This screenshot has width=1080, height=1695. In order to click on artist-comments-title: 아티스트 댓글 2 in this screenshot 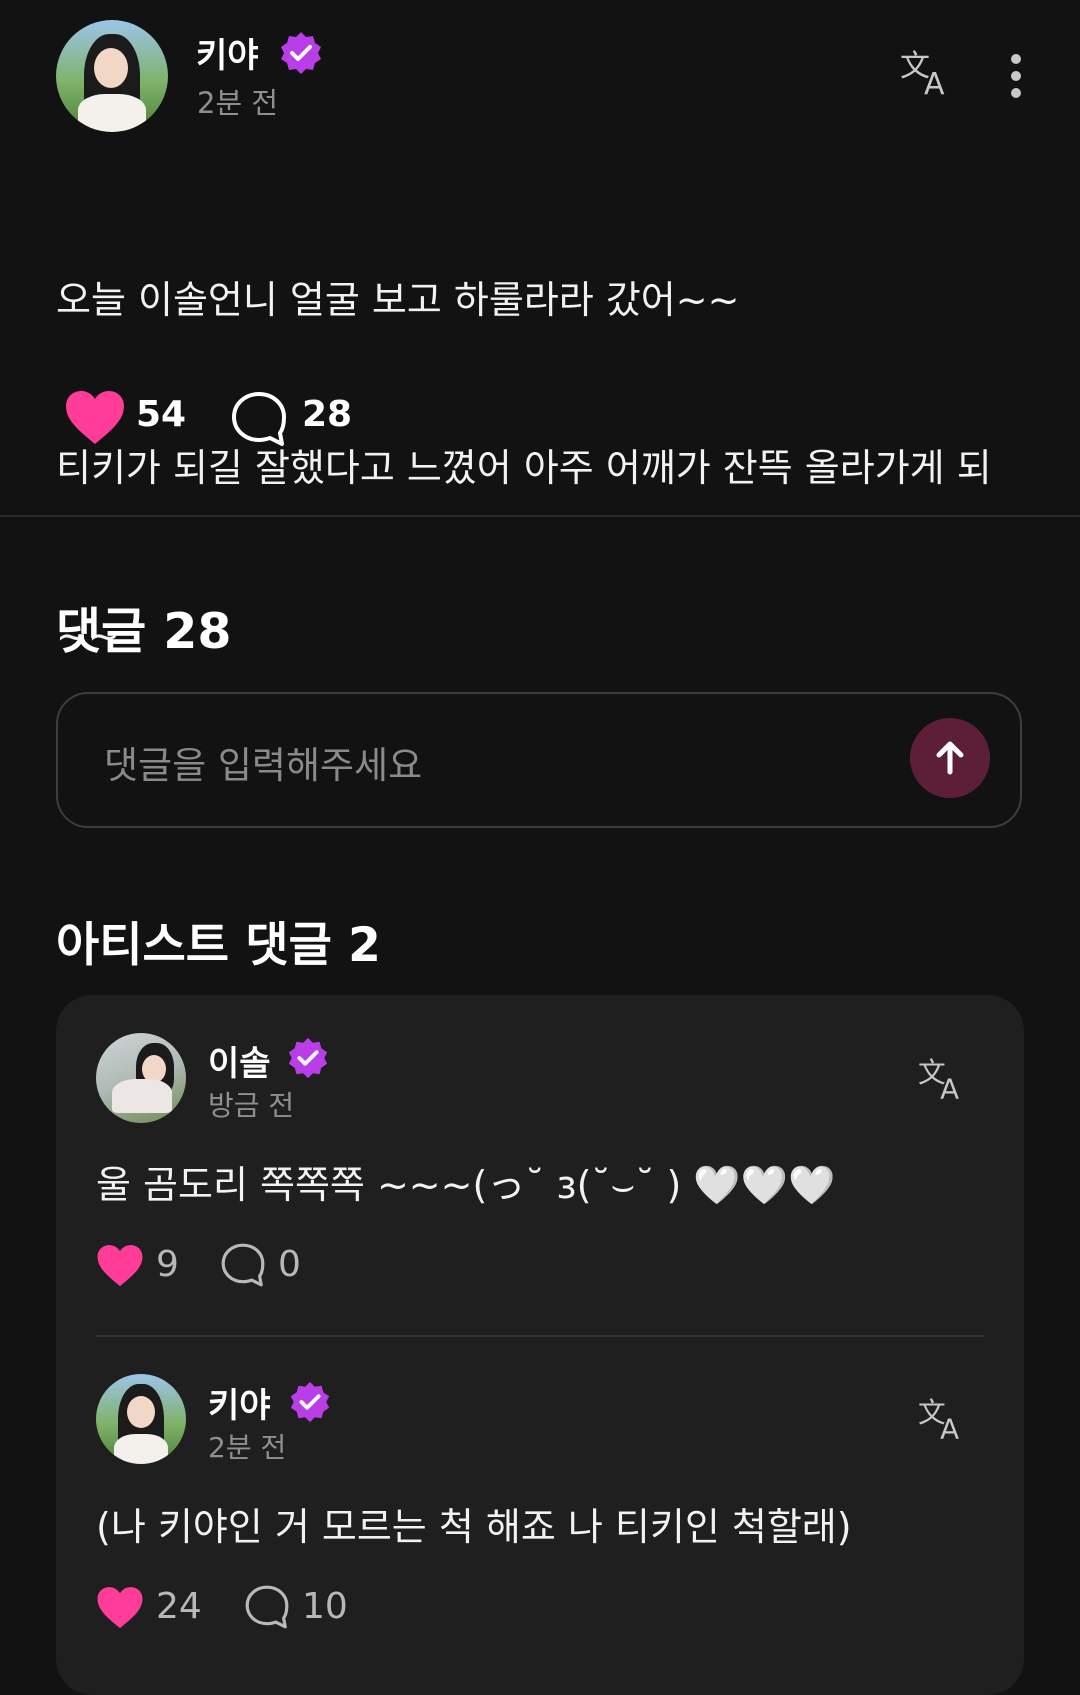, I will do `click(218, 945)`.